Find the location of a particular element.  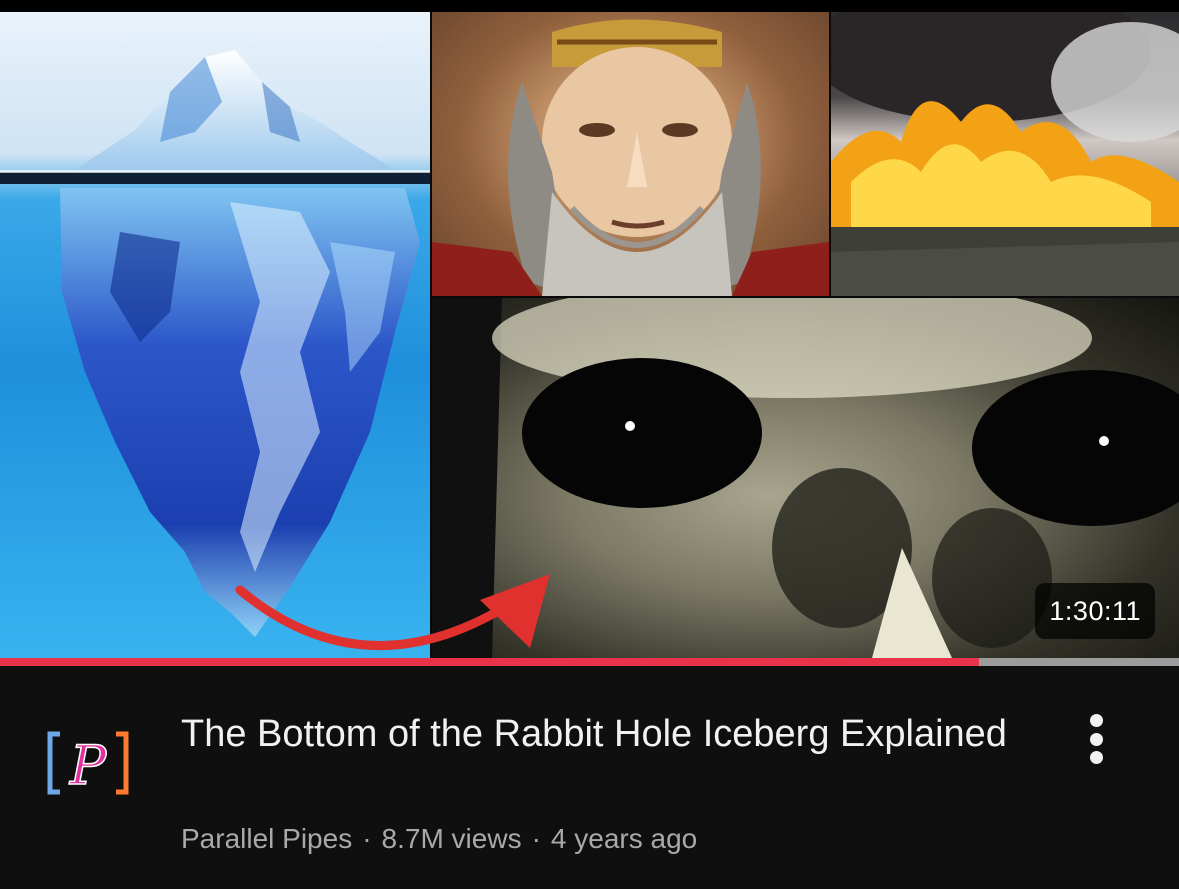

watch-progress-bar is located at coordinates (589, 662).